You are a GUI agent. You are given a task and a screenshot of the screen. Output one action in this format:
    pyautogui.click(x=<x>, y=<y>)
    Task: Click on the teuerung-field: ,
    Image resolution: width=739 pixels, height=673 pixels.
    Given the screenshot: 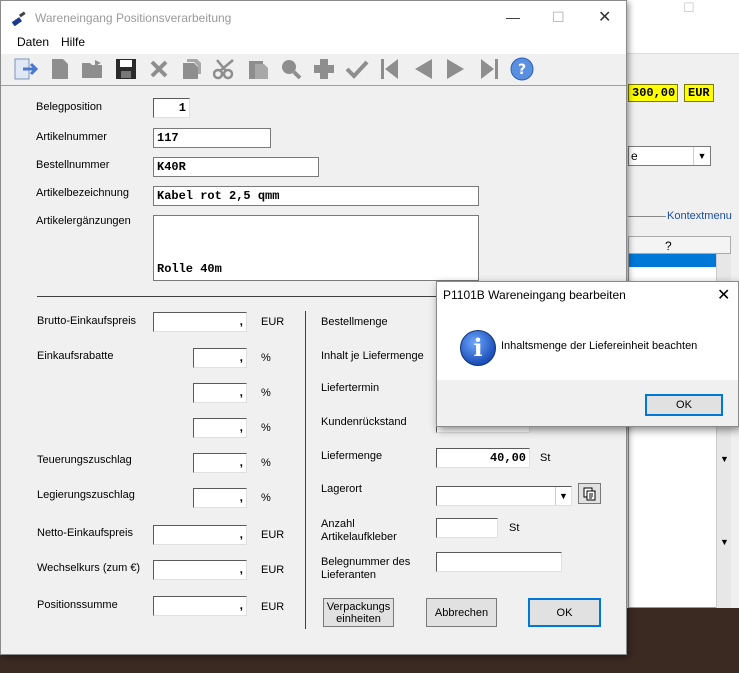 What is the action you would take?
    pyautogui.click(x=220, y=463)
    